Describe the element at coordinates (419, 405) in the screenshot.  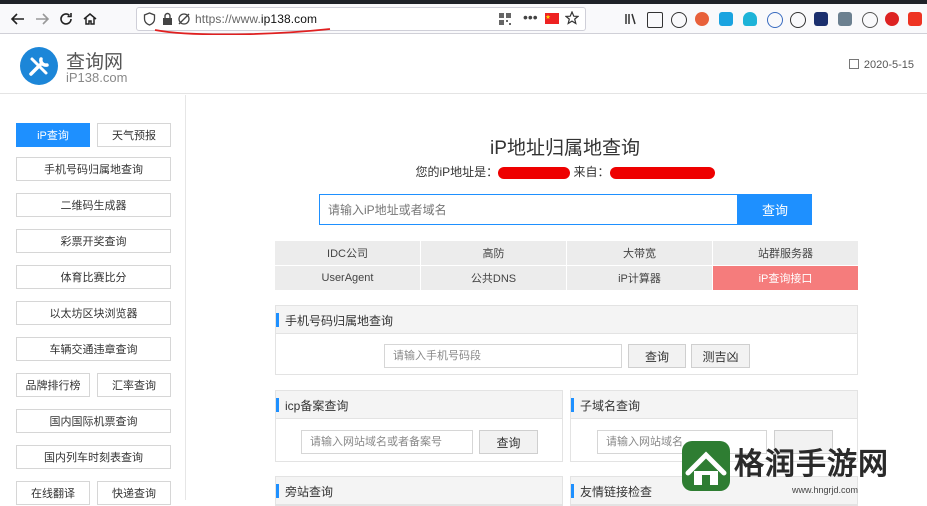
I see `panel-header: icp备案查询` at that location.